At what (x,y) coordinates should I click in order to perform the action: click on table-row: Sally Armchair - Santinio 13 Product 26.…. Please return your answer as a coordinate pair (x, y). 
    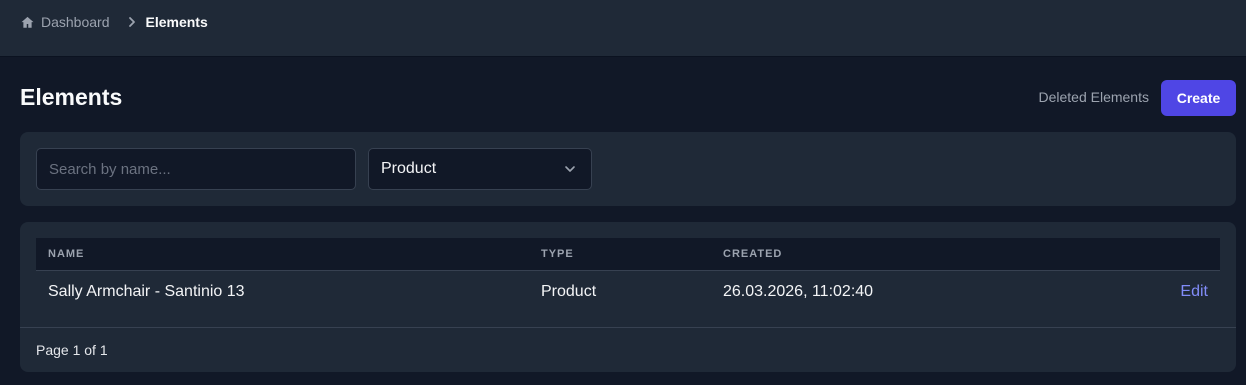
    Looking at the image, I should click on (628, 292).